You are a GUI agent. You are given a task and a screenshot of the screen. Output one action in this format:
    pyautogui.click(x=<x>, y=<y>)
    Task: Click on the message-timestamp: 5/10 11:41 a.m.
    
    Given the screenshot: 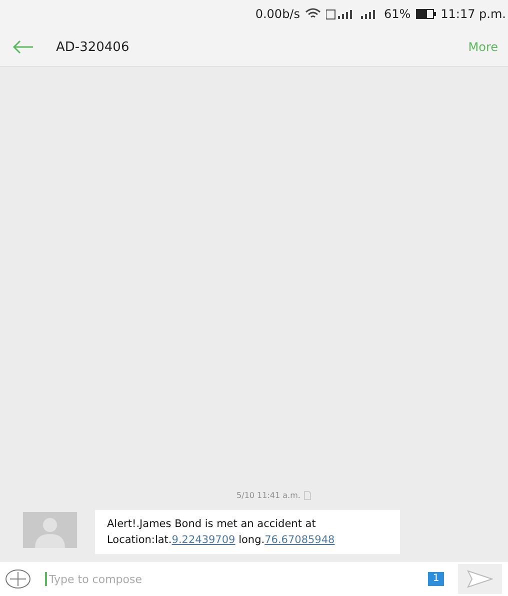 What is the action you would take?
    pyautogui.click(x=268, y=495)
    